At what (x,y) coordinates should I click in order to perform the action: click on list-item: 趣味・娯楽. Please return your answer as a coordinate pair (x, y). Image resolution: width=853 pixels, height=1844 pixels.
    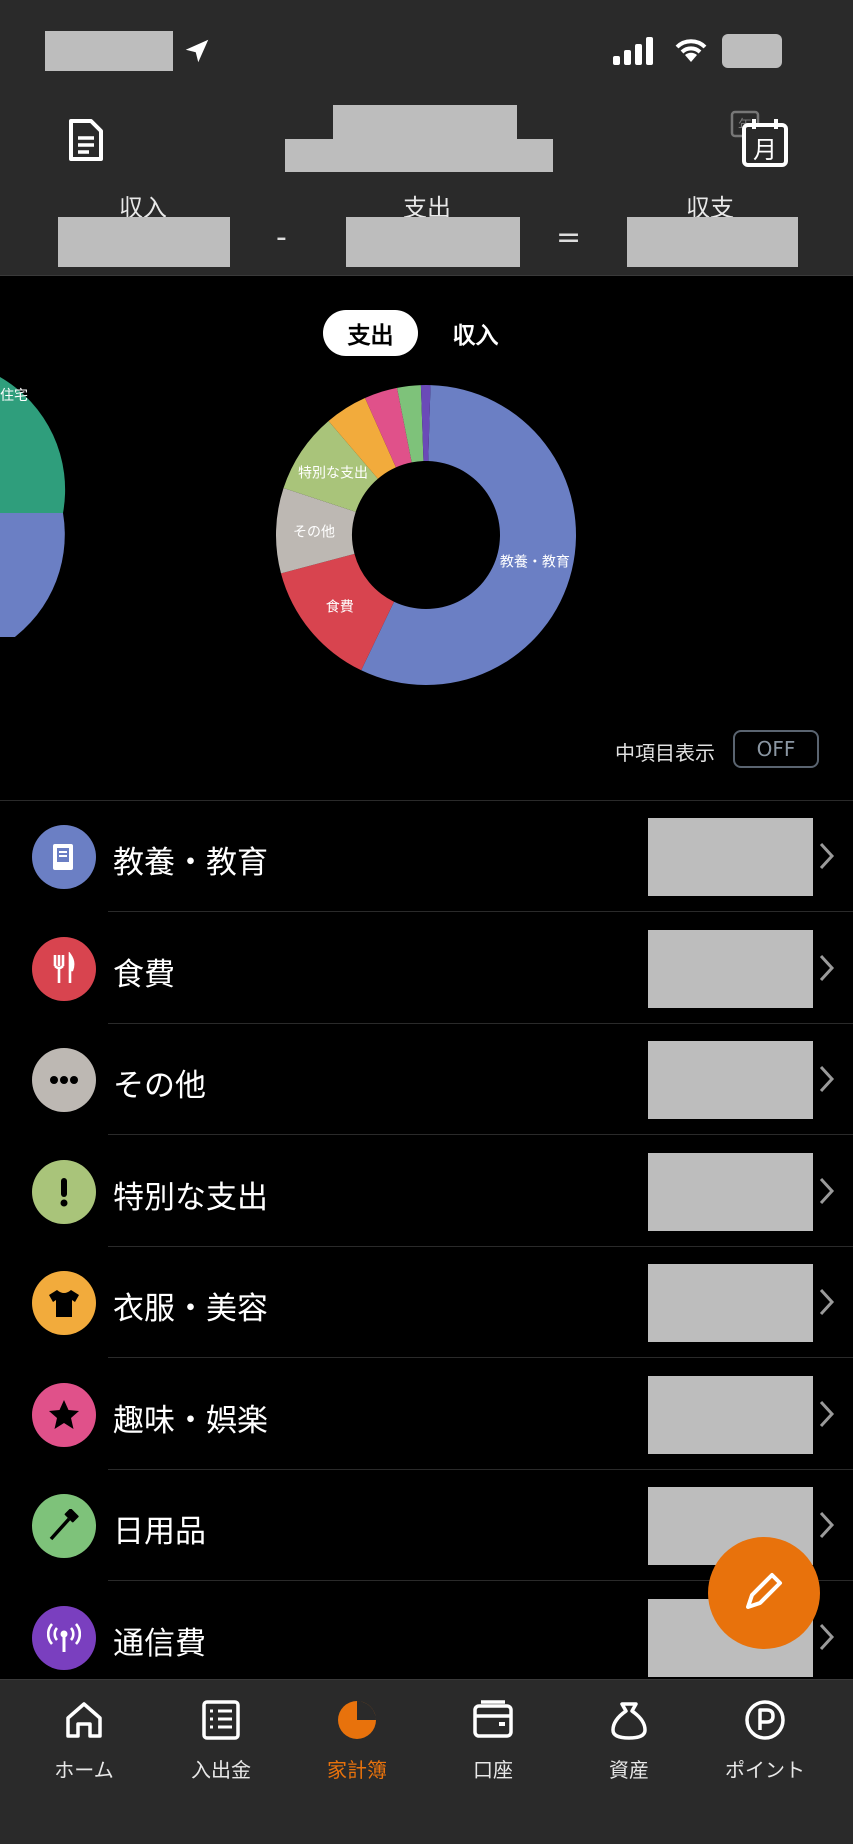
    Looking at the image, I should click on (426, 1414).